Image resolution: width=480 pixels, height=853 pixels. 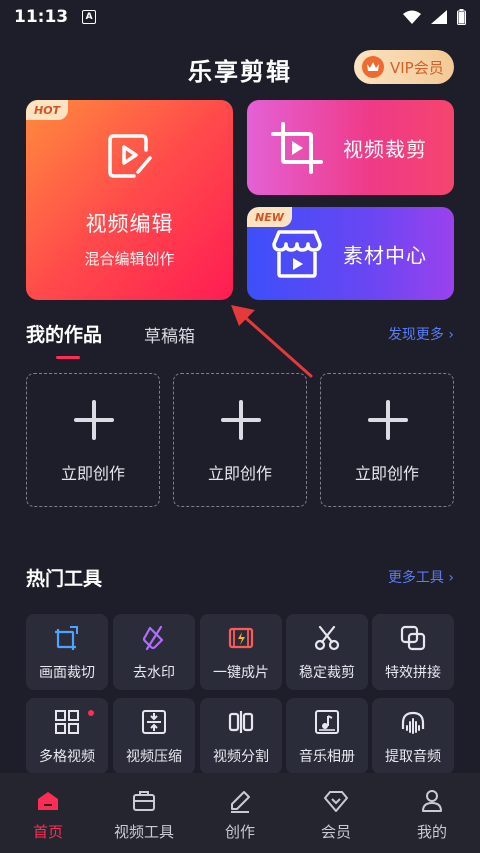 I want to click on create-slot-1: 立即创作, so click(x=93, y=440).